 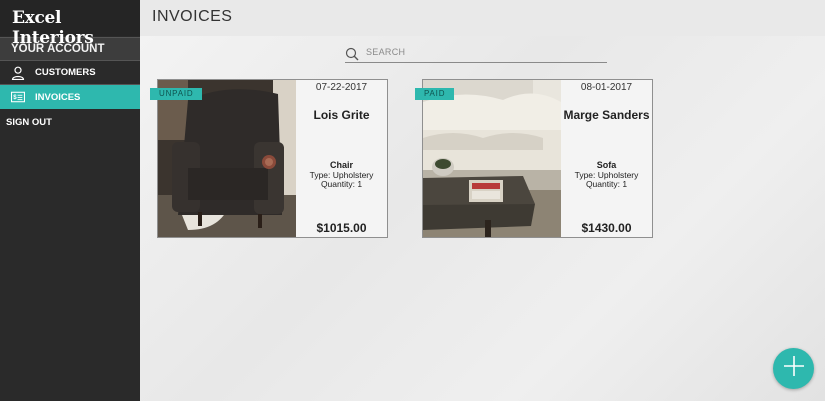 What do you see at coordinates (341, 228) in the screenshot?
I see `invoice-price: $1015.00` at bounding box center [341, 228].